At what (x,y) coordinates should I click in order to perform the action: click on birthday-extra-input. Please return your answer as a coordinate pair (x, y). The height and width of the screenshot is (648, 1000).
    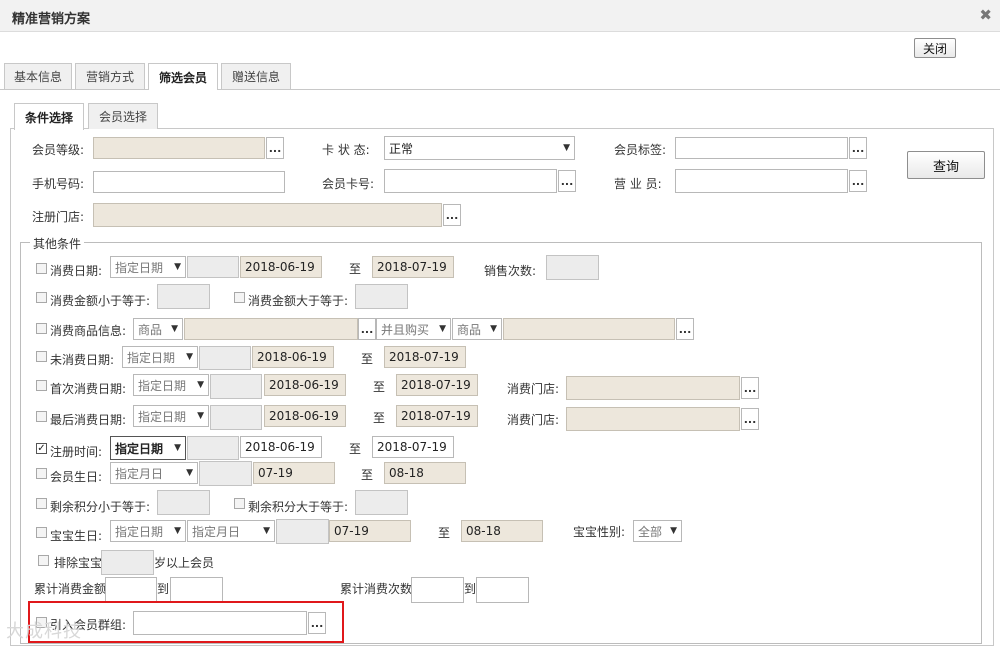
    Looking at the image, I should click on (225, 473).